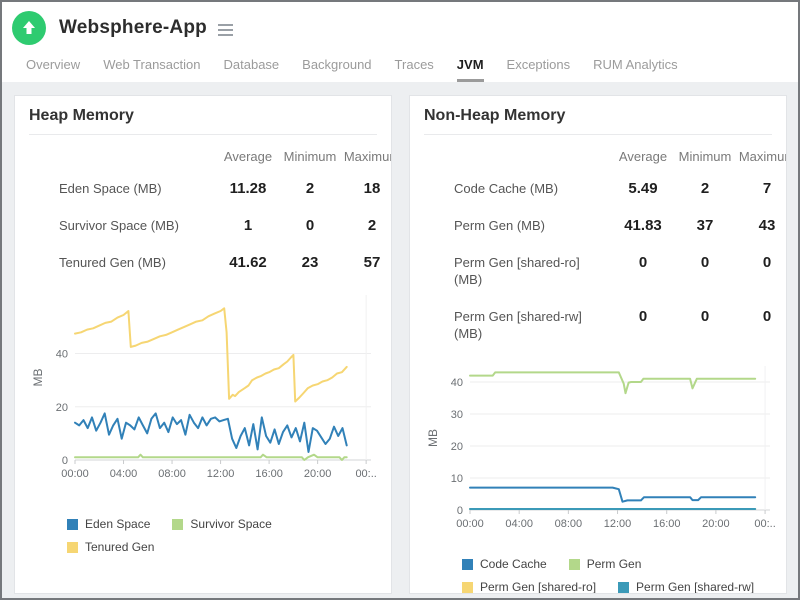 This screenshot has height=600, width=800. I want to click on non-heap-memory-title: Non-Heap Memory, so click(495, 115).